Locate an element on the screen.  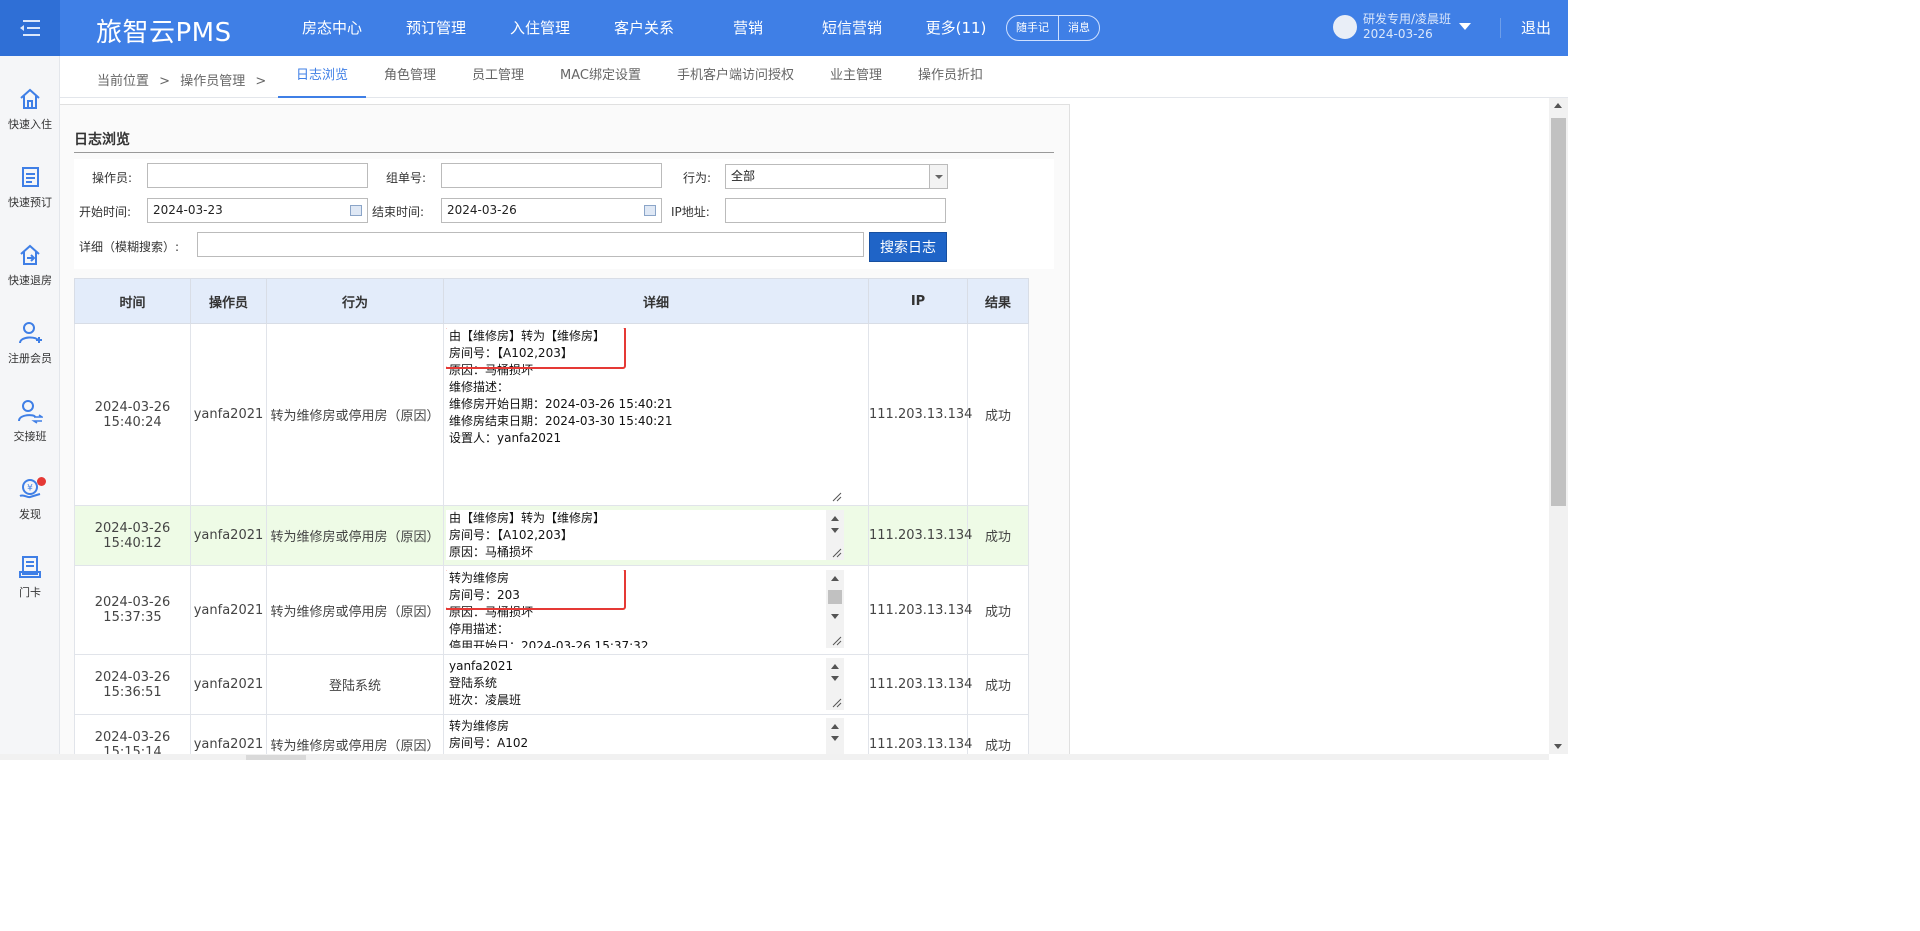
group-label: 组单号: is located at coordinates (406, 178).